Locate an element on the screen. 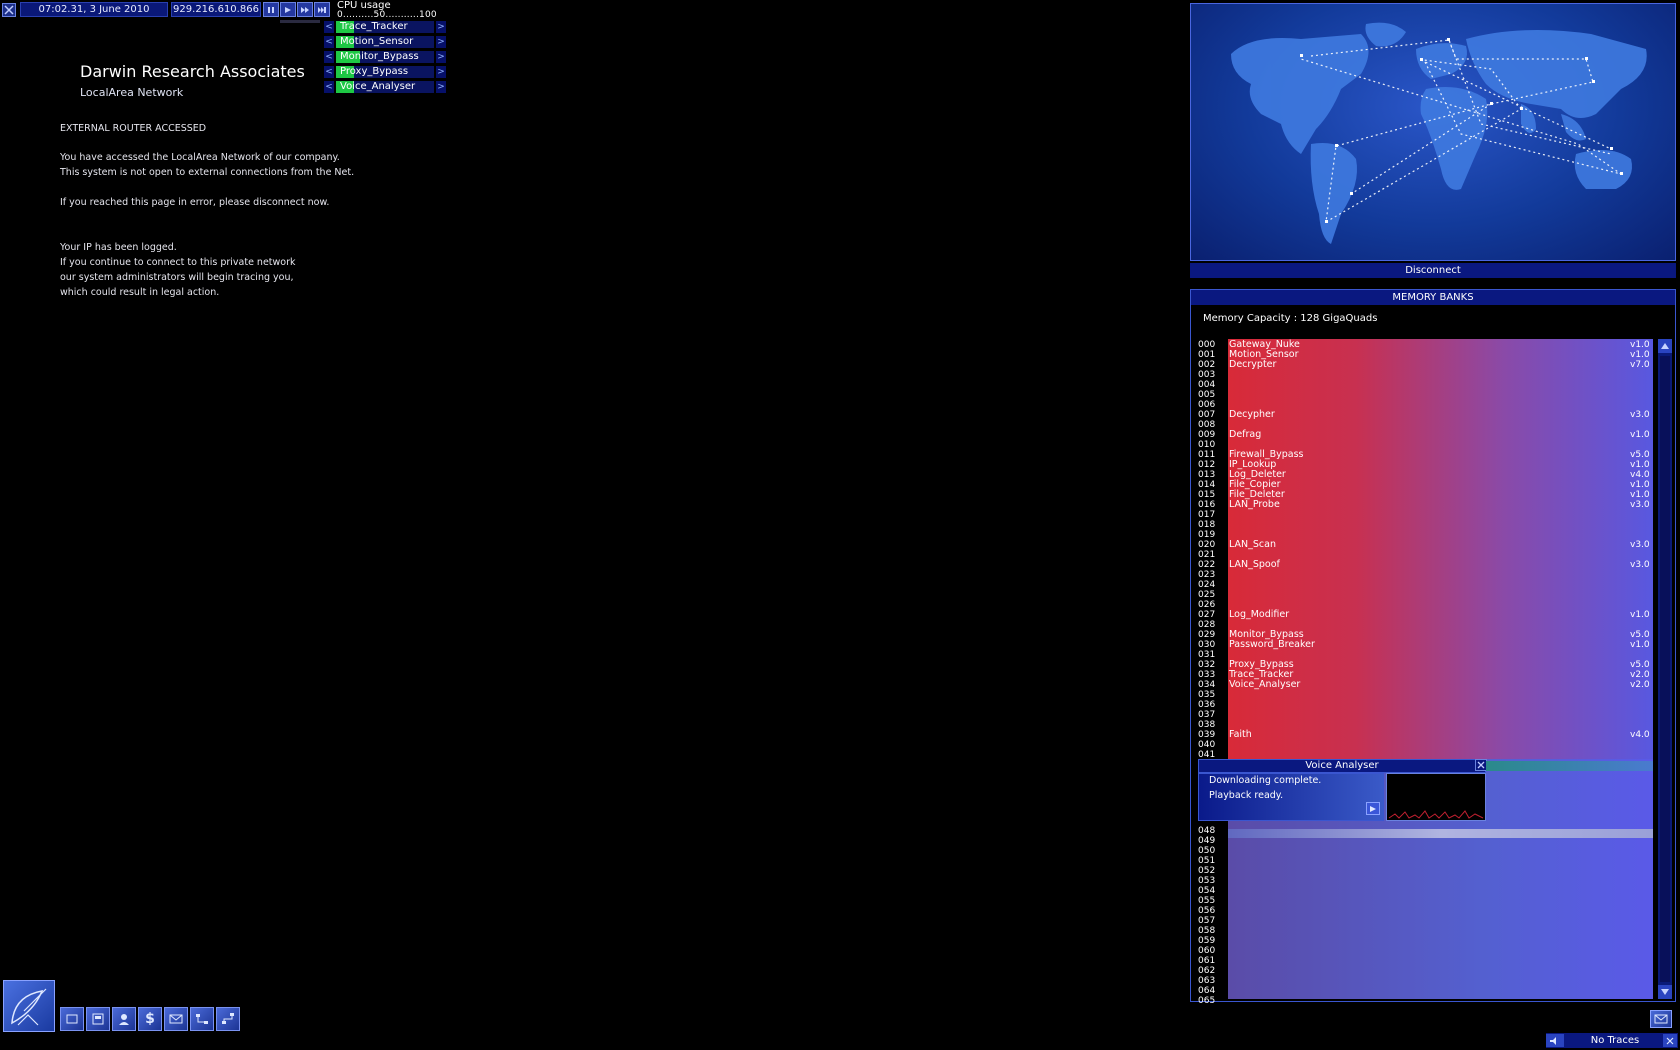  finance-icon: $ is located at coordinates (150, 1019).